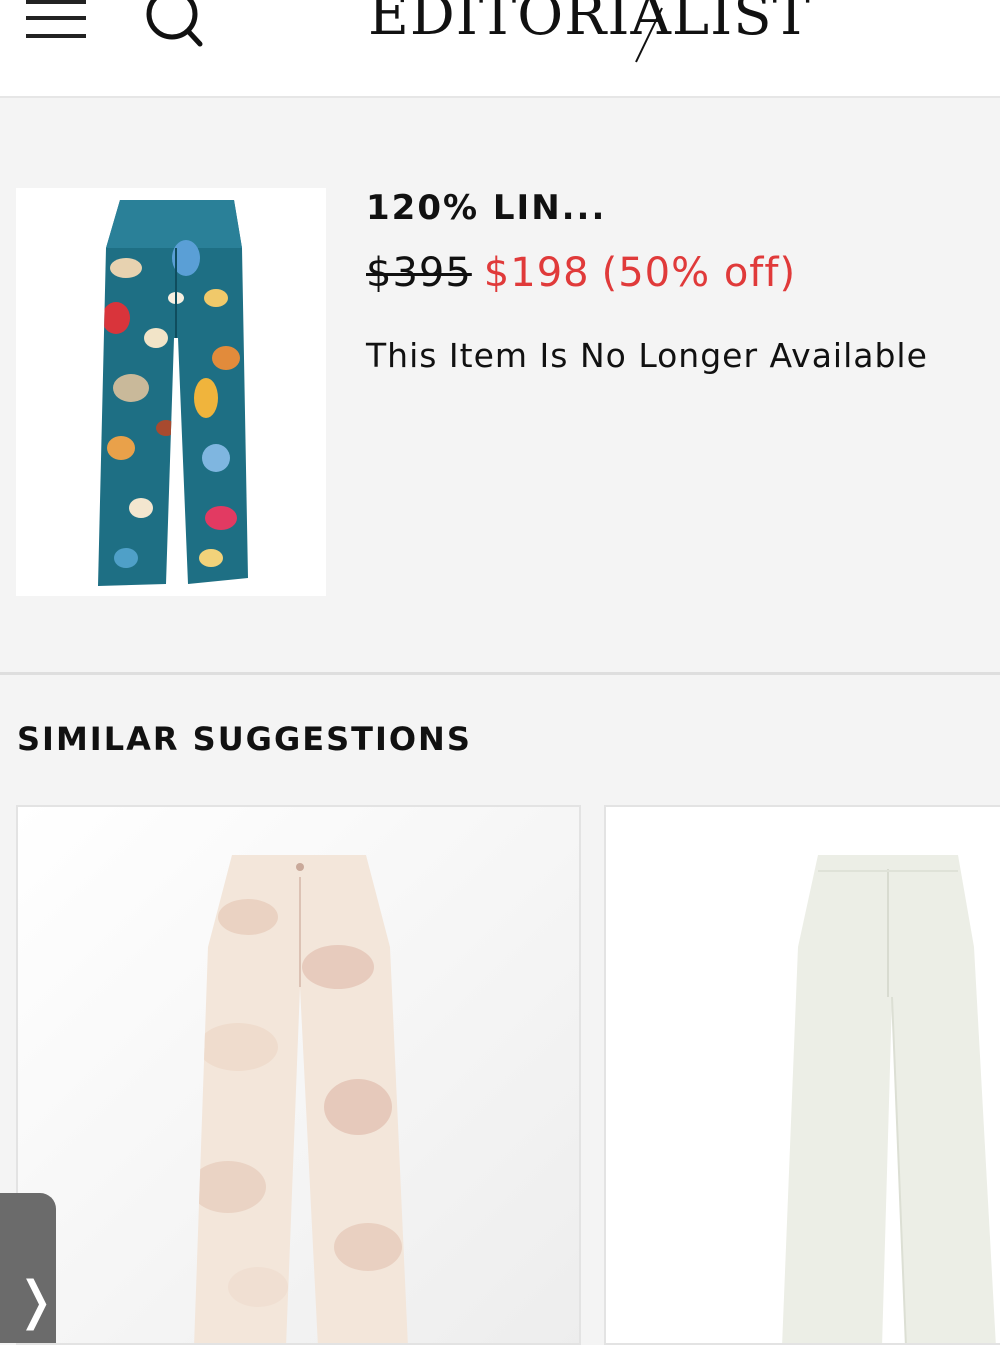  Describe the element at coordinates (598, 31) in the screenshot. I see `site-logo: EDITORIALIST` at that location.